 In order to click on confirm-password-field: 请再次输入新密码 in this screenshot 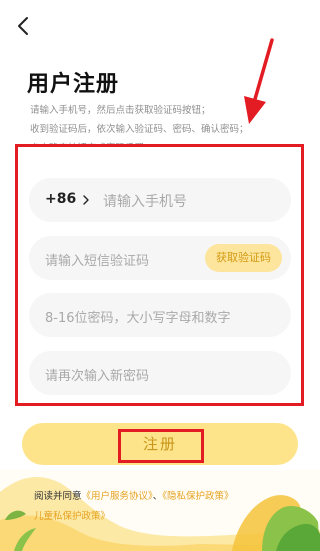, I will do `click(160, 373)`.